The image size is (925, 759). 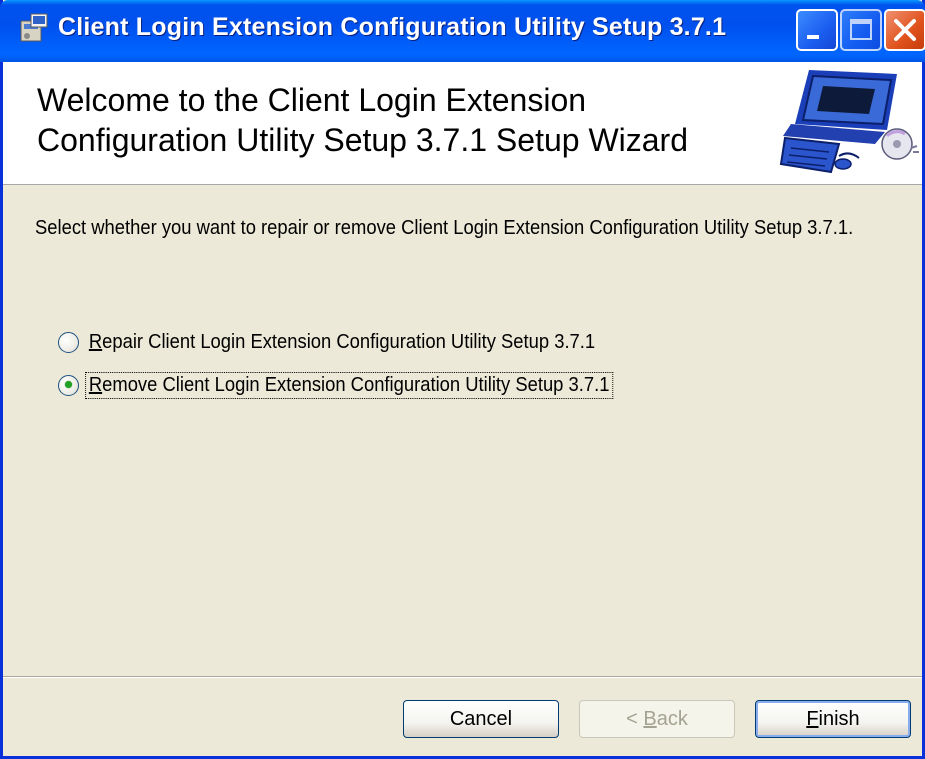 I want to click on back-prefix: <, so click(x=635, y=718).